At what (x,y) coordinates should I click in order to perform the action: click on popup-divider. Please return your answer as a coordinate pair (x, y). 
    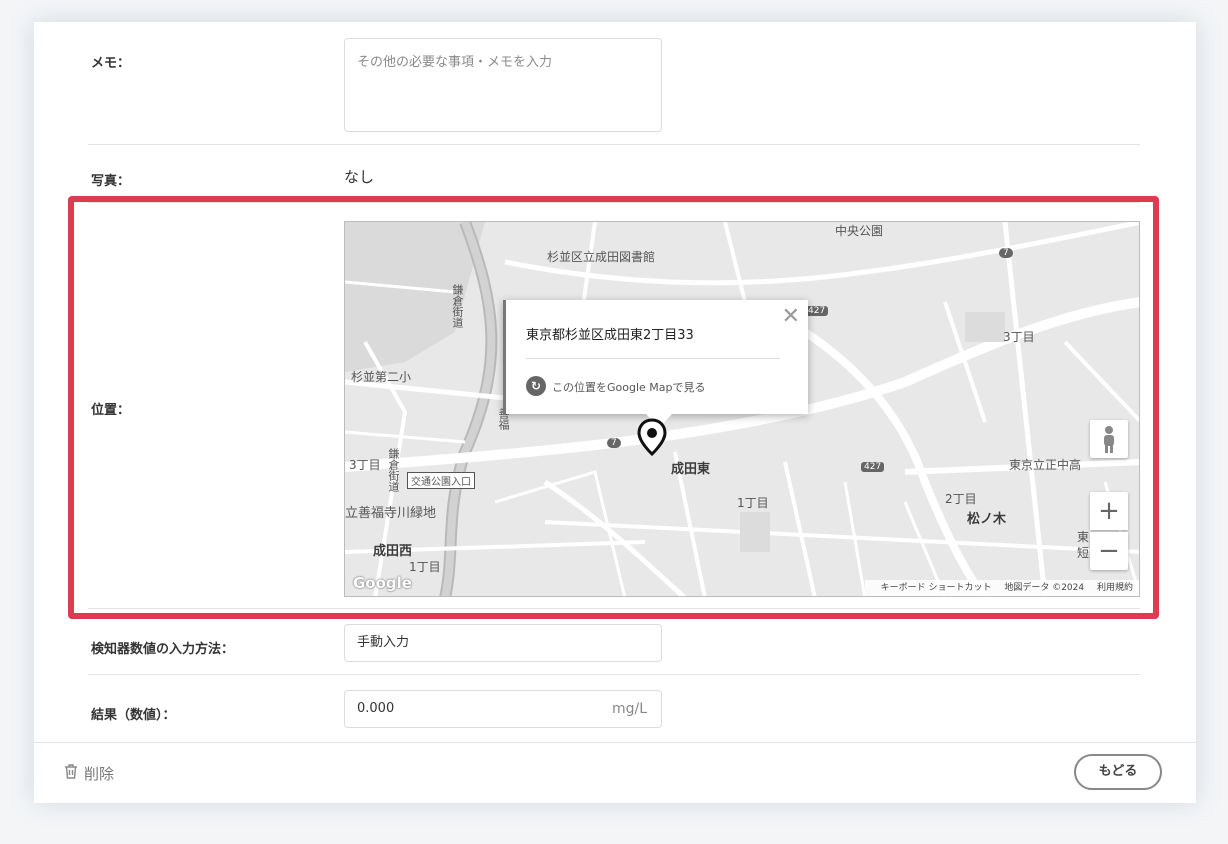
    Looking at the image, I should click on (653, 358).